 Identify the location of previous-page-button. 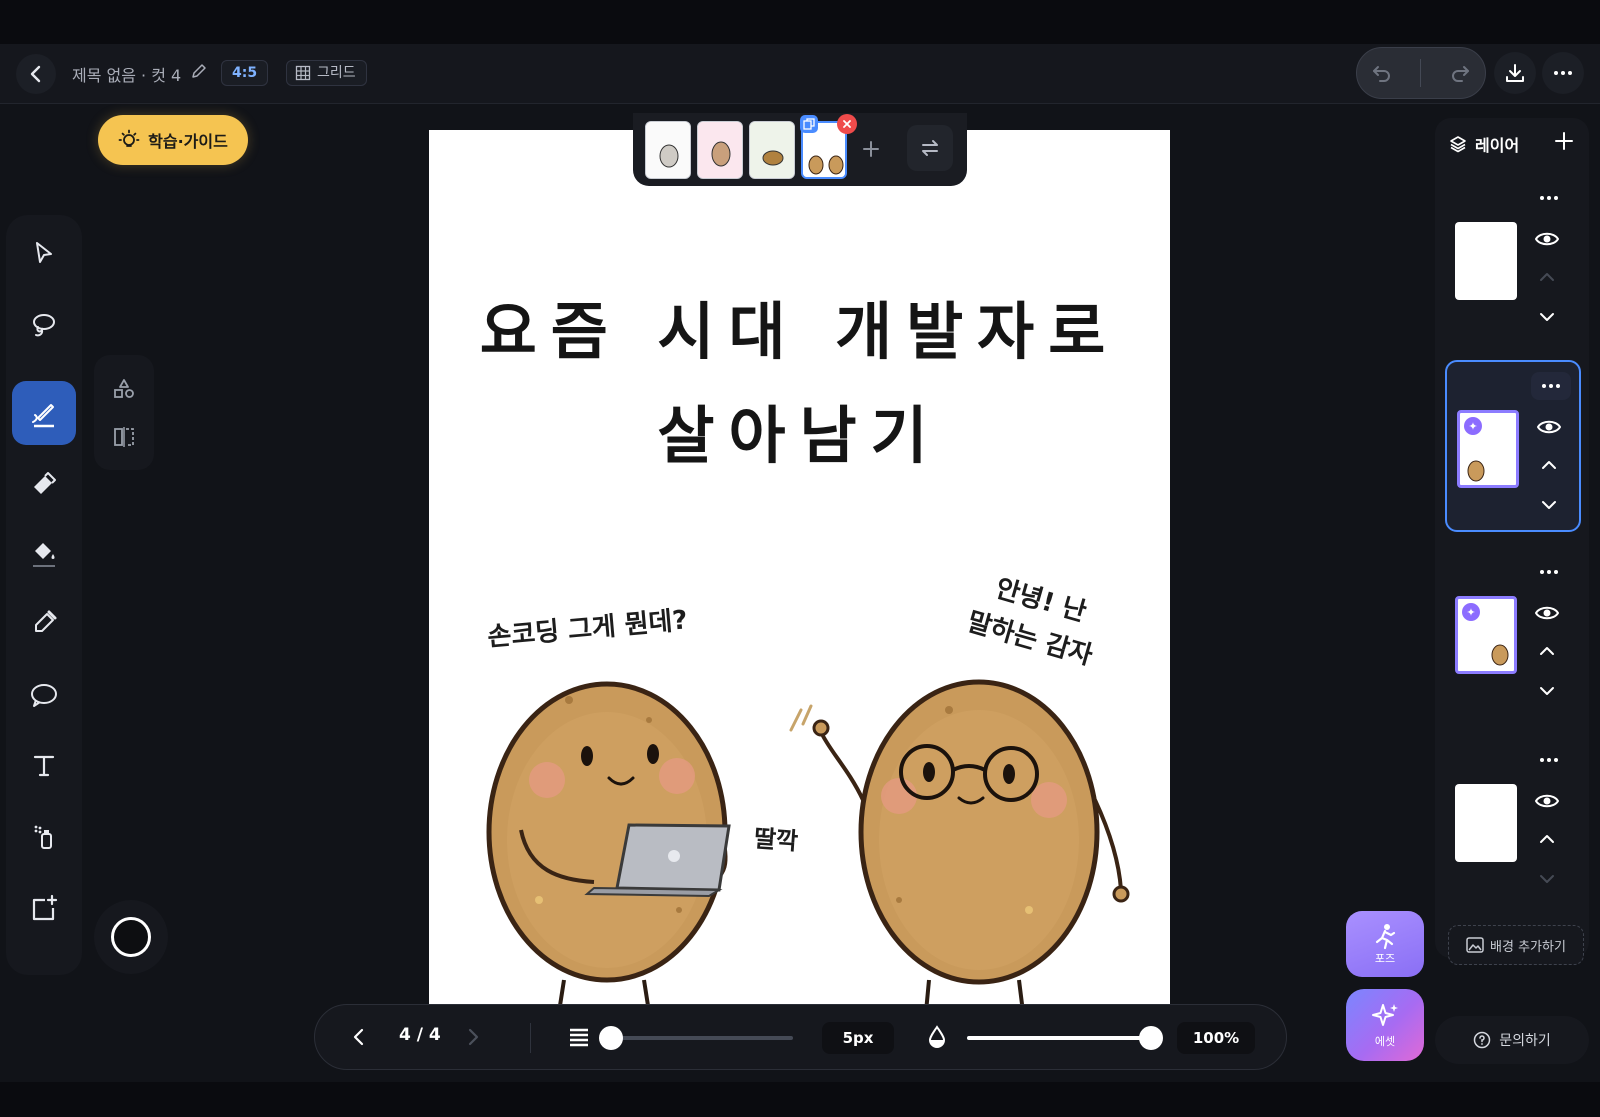
(359, 1037).